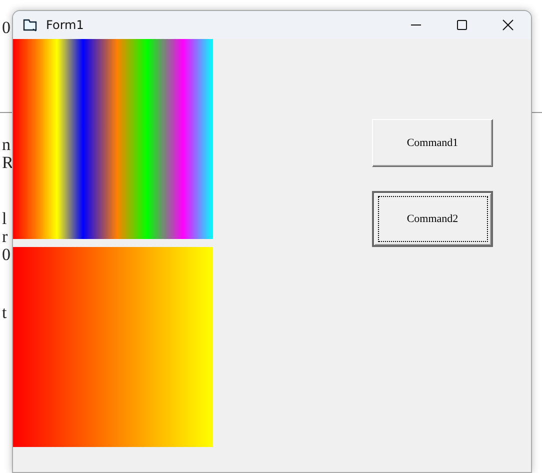  What do you see at coordinates (432, 219) in the screenshot?
I see `command-button: Command2` at bounding box center [432, 219].